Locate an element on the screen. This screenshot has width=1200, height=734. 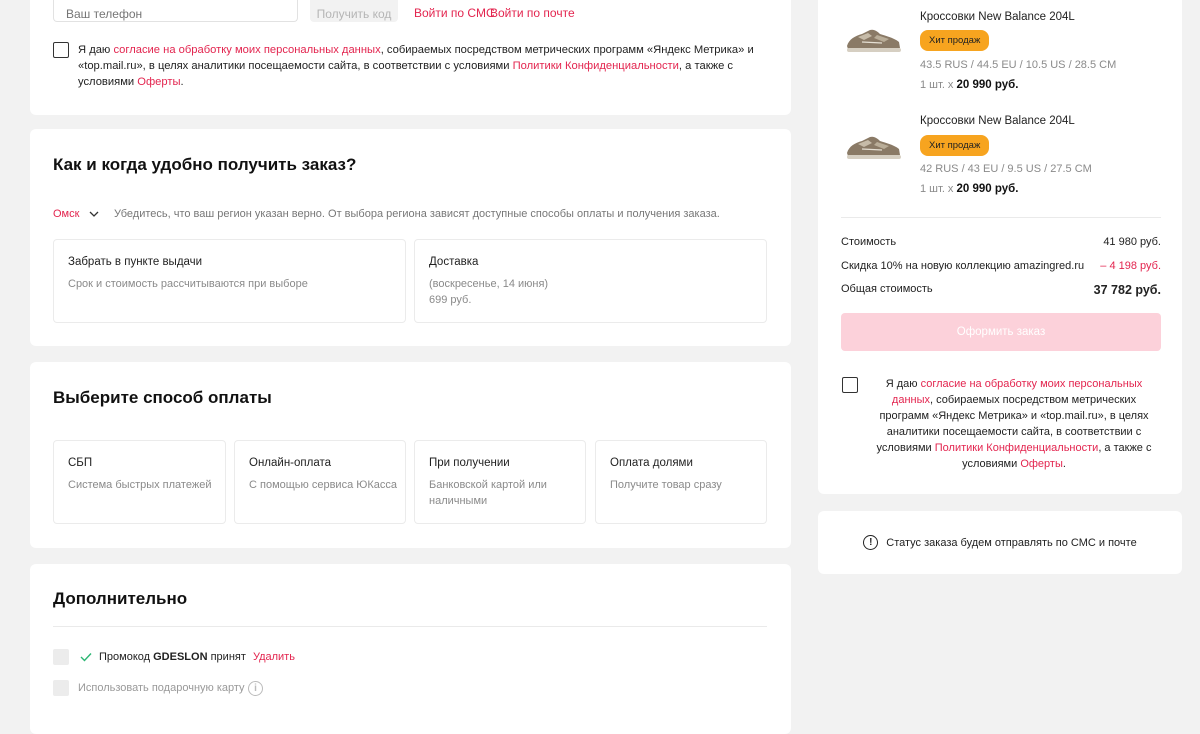
option-title: Забрать в пункте выдачи is located at coordinates (135, 262).